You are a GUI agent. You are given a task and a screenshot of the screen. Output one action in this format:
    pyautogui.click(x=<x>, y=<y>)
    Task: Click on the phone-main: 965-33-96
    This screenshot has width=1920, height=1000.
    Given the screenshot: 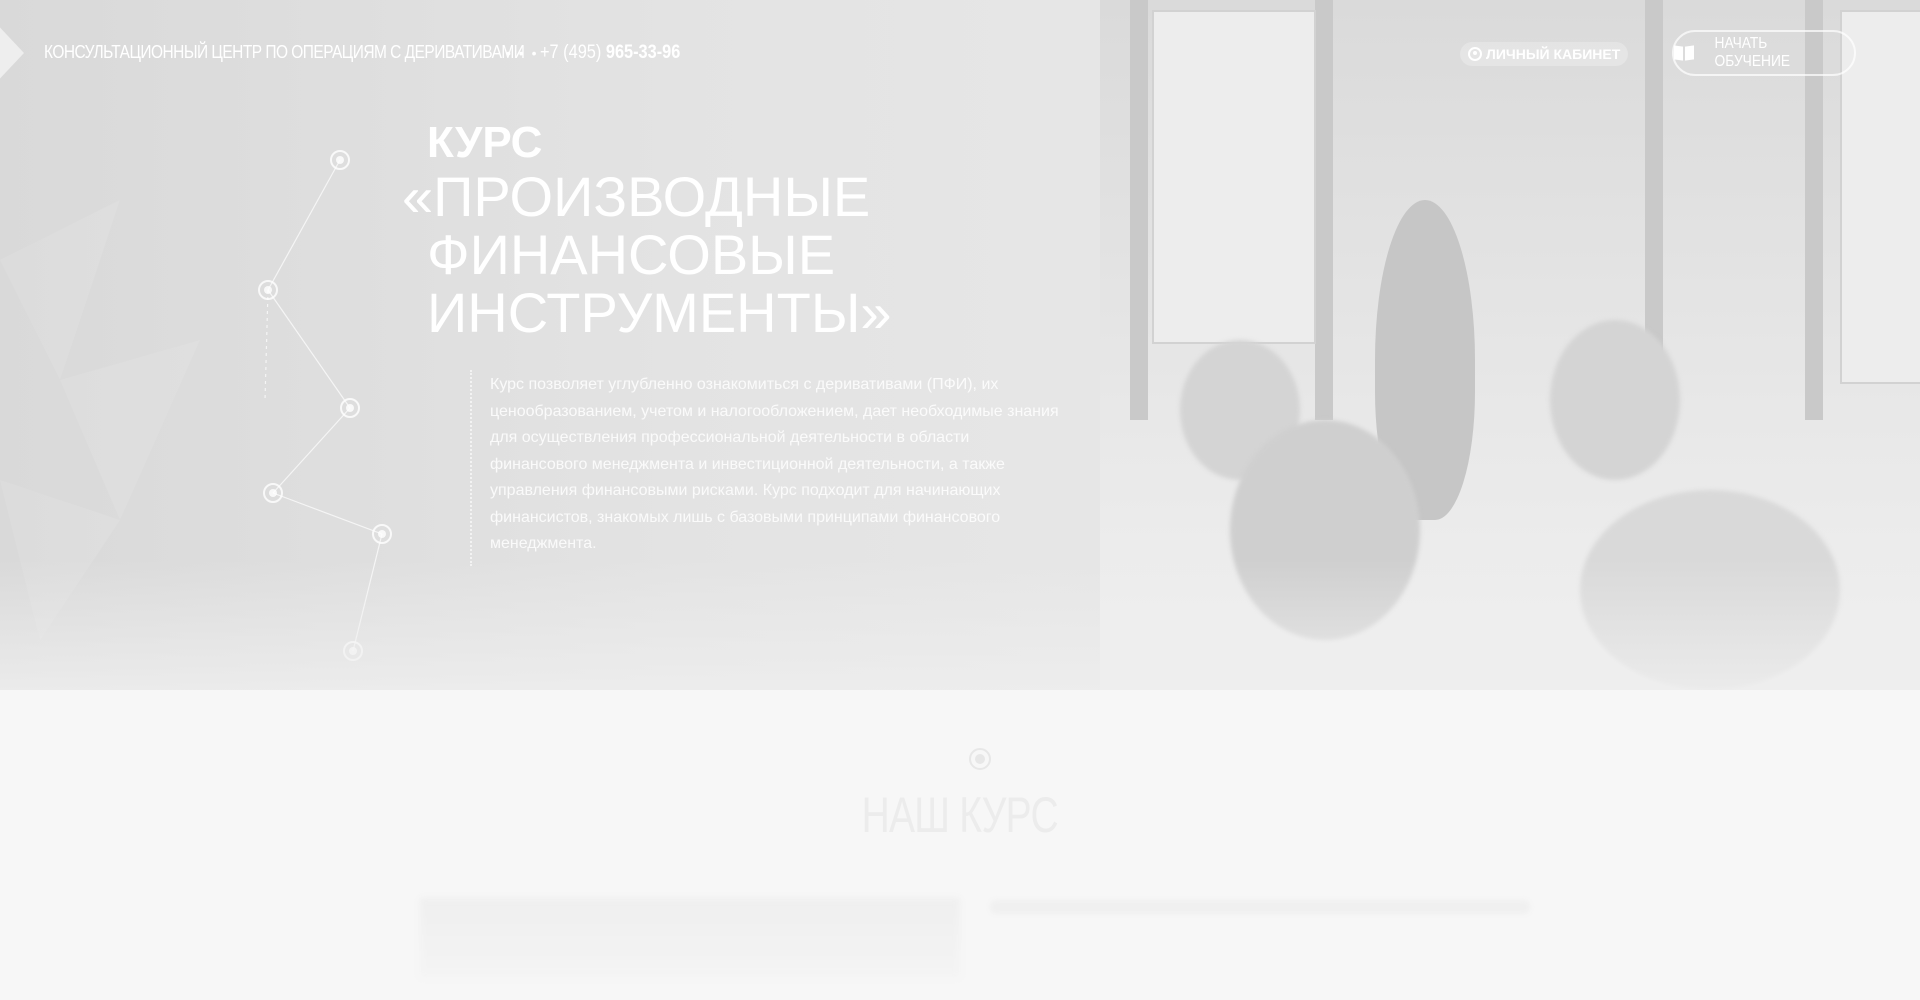 What is the action you would take?
    pyautogui.click(x=643, y=52)
    